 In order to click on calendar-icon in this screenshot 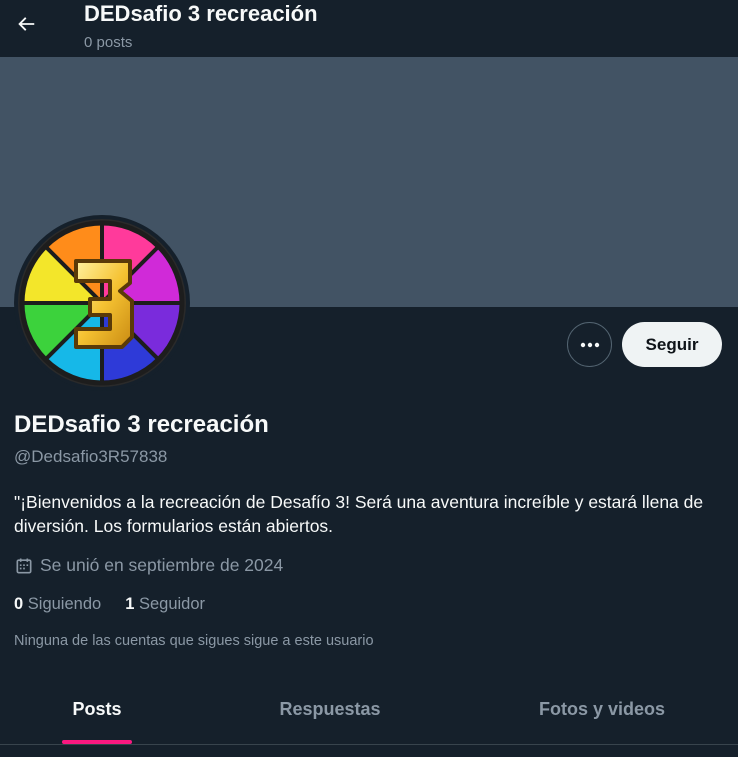, I will do `click(24, 565)`.